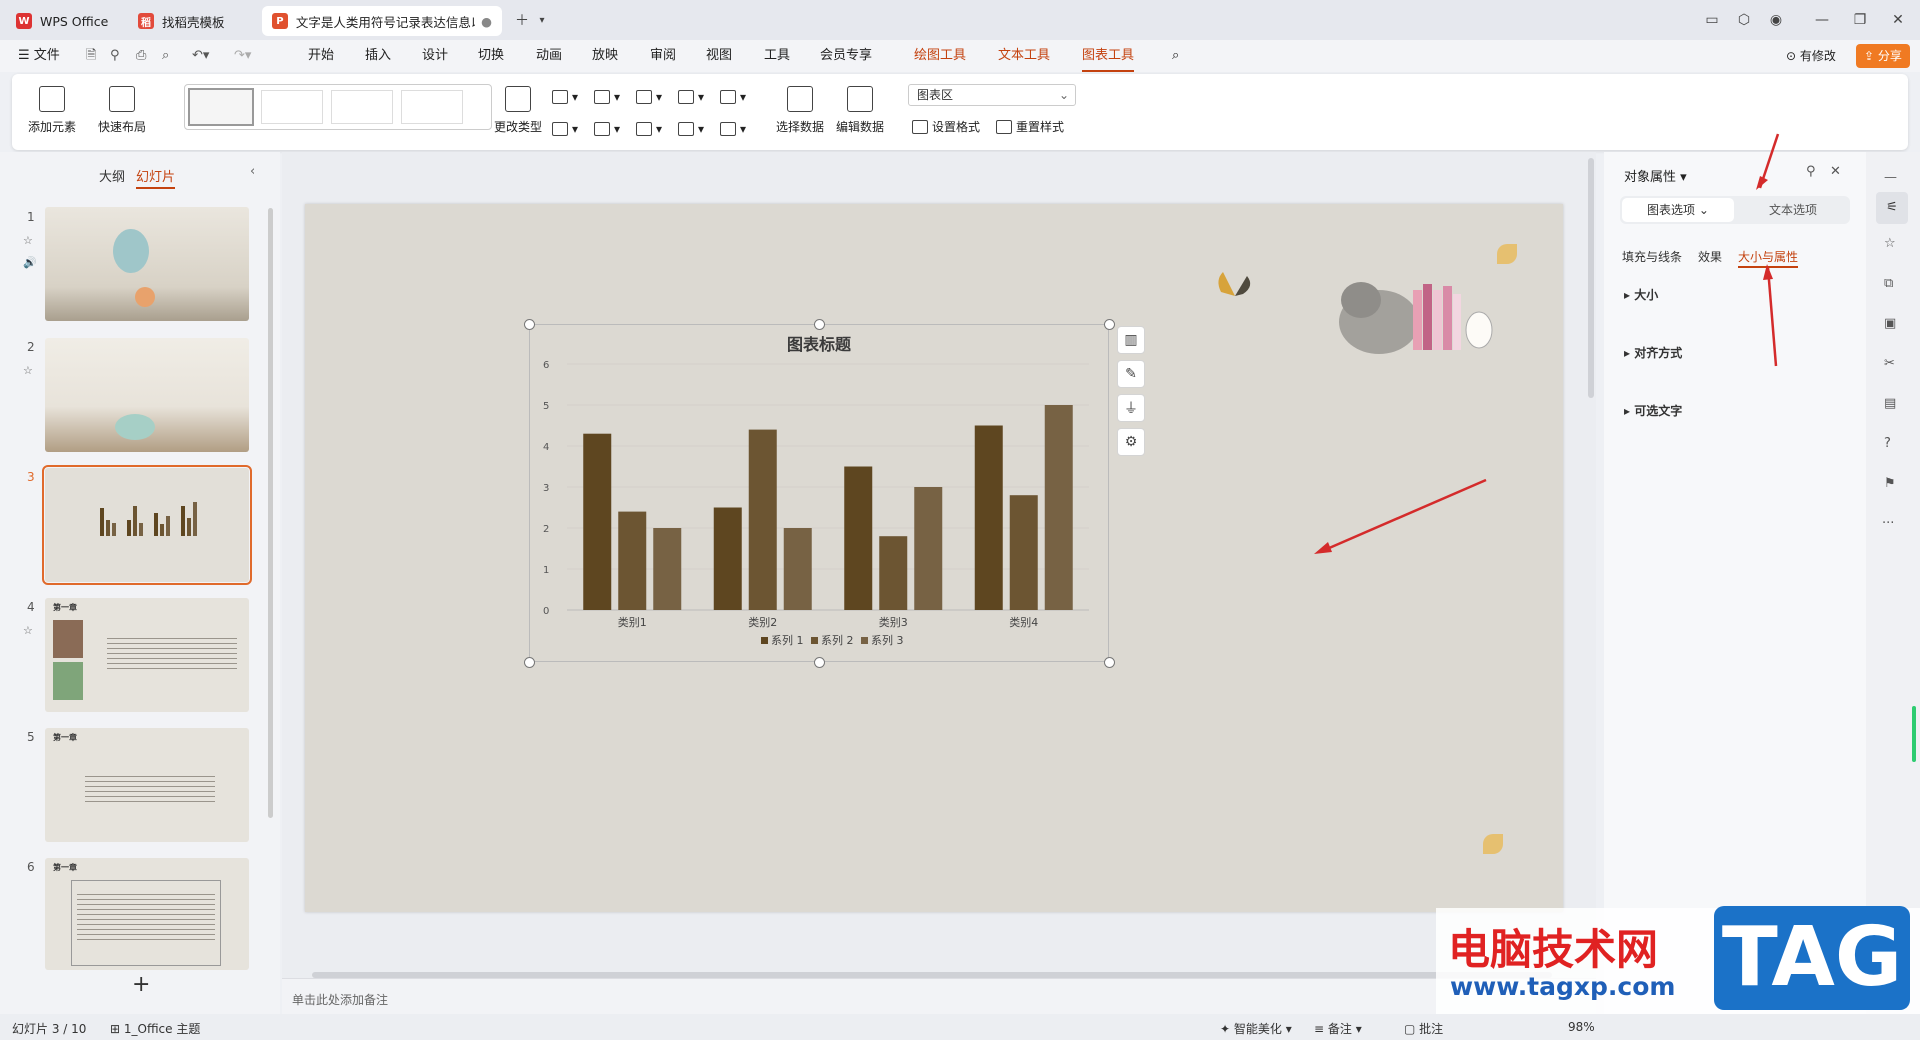 The height and width of the screenshot is (1040, 1920). What do you see at coordinates (435, 56) in the screenshot?
I see `menu-item-design: 设计` at bounding box center [435, 56].